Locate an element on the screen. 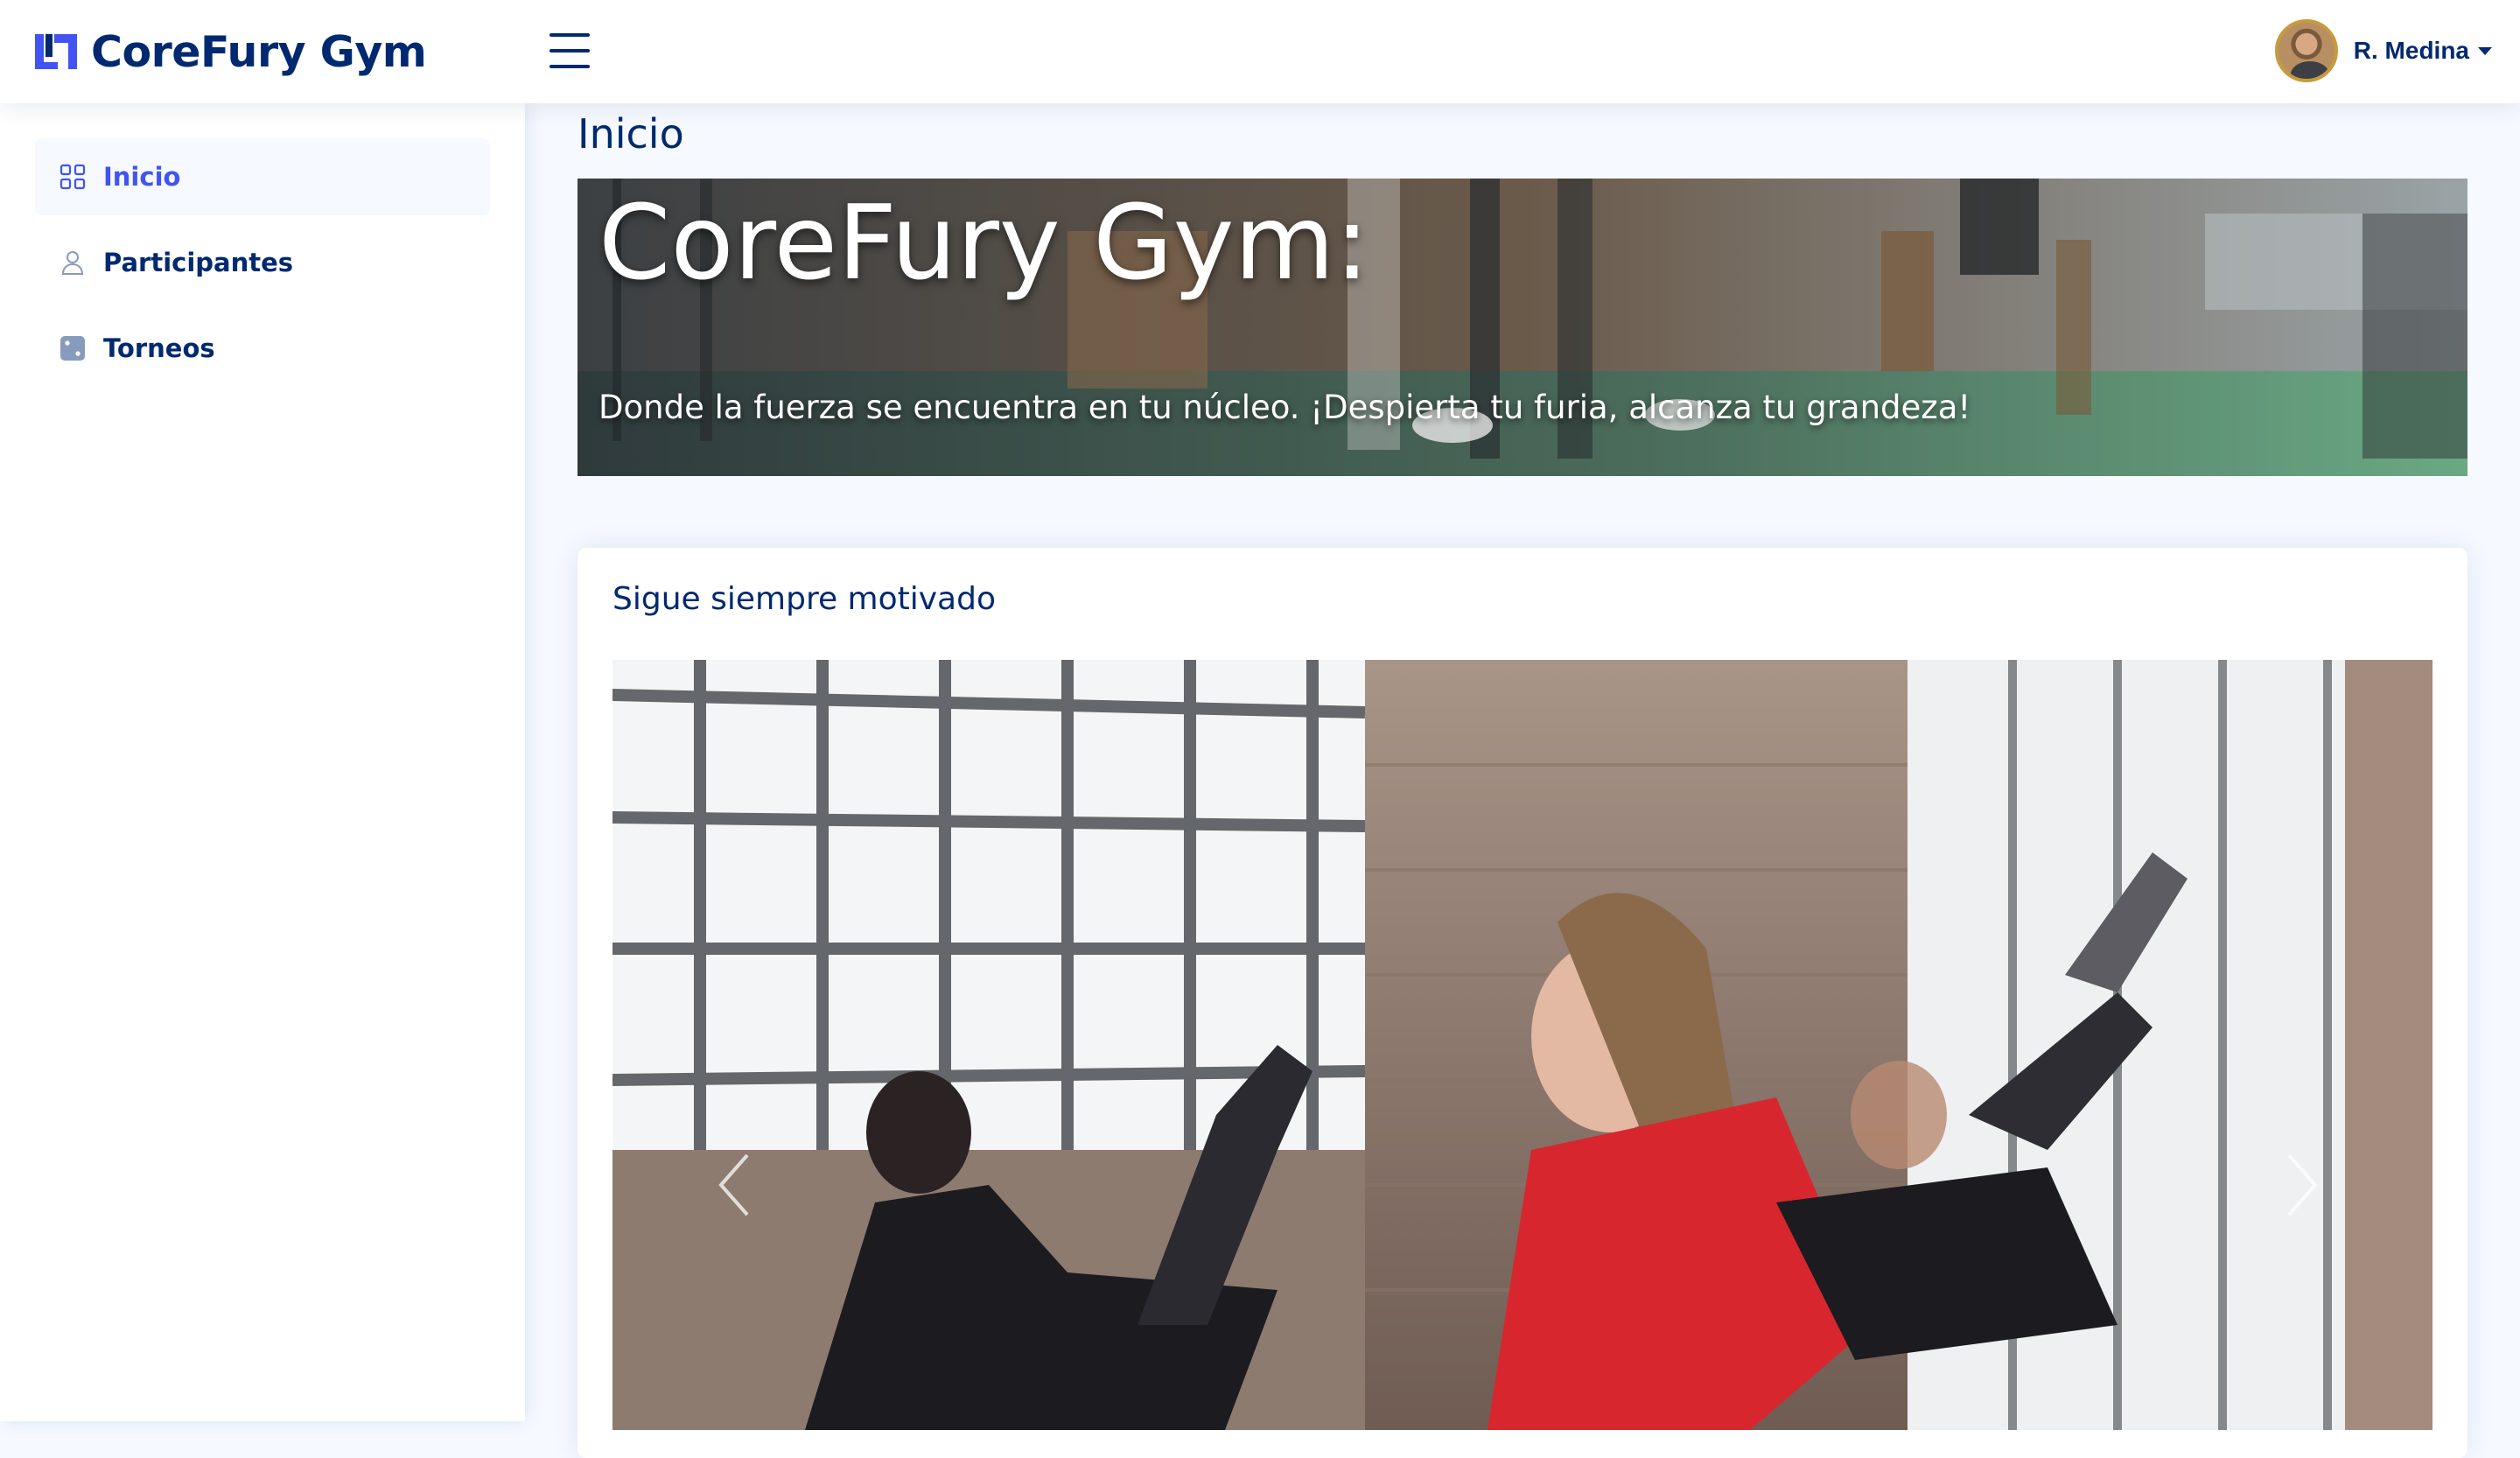 The width and height of the screenshot is (2520, 1458). dice-icon is located at coordinates (72, 348).